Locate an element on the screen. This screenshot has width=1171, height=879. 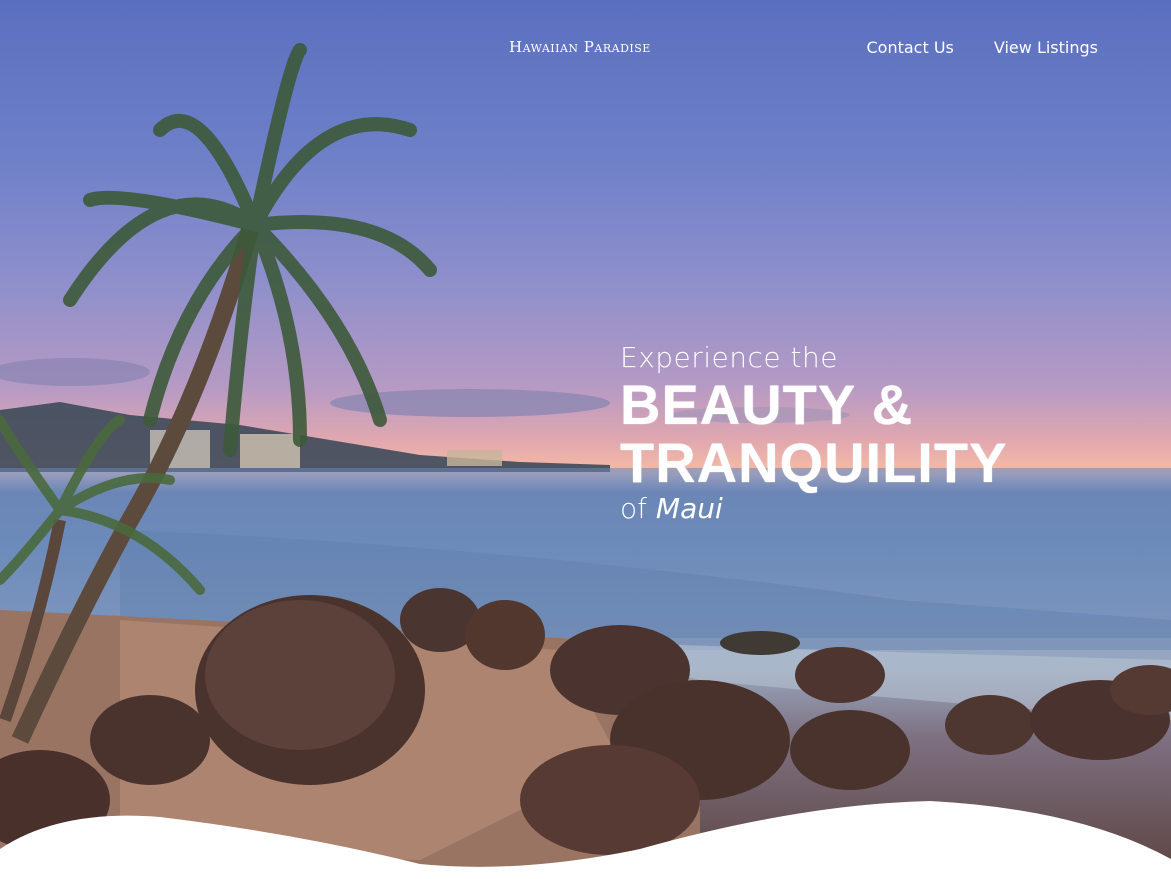
headline-line-4-prefix: of is located at coordinates (633, 508).